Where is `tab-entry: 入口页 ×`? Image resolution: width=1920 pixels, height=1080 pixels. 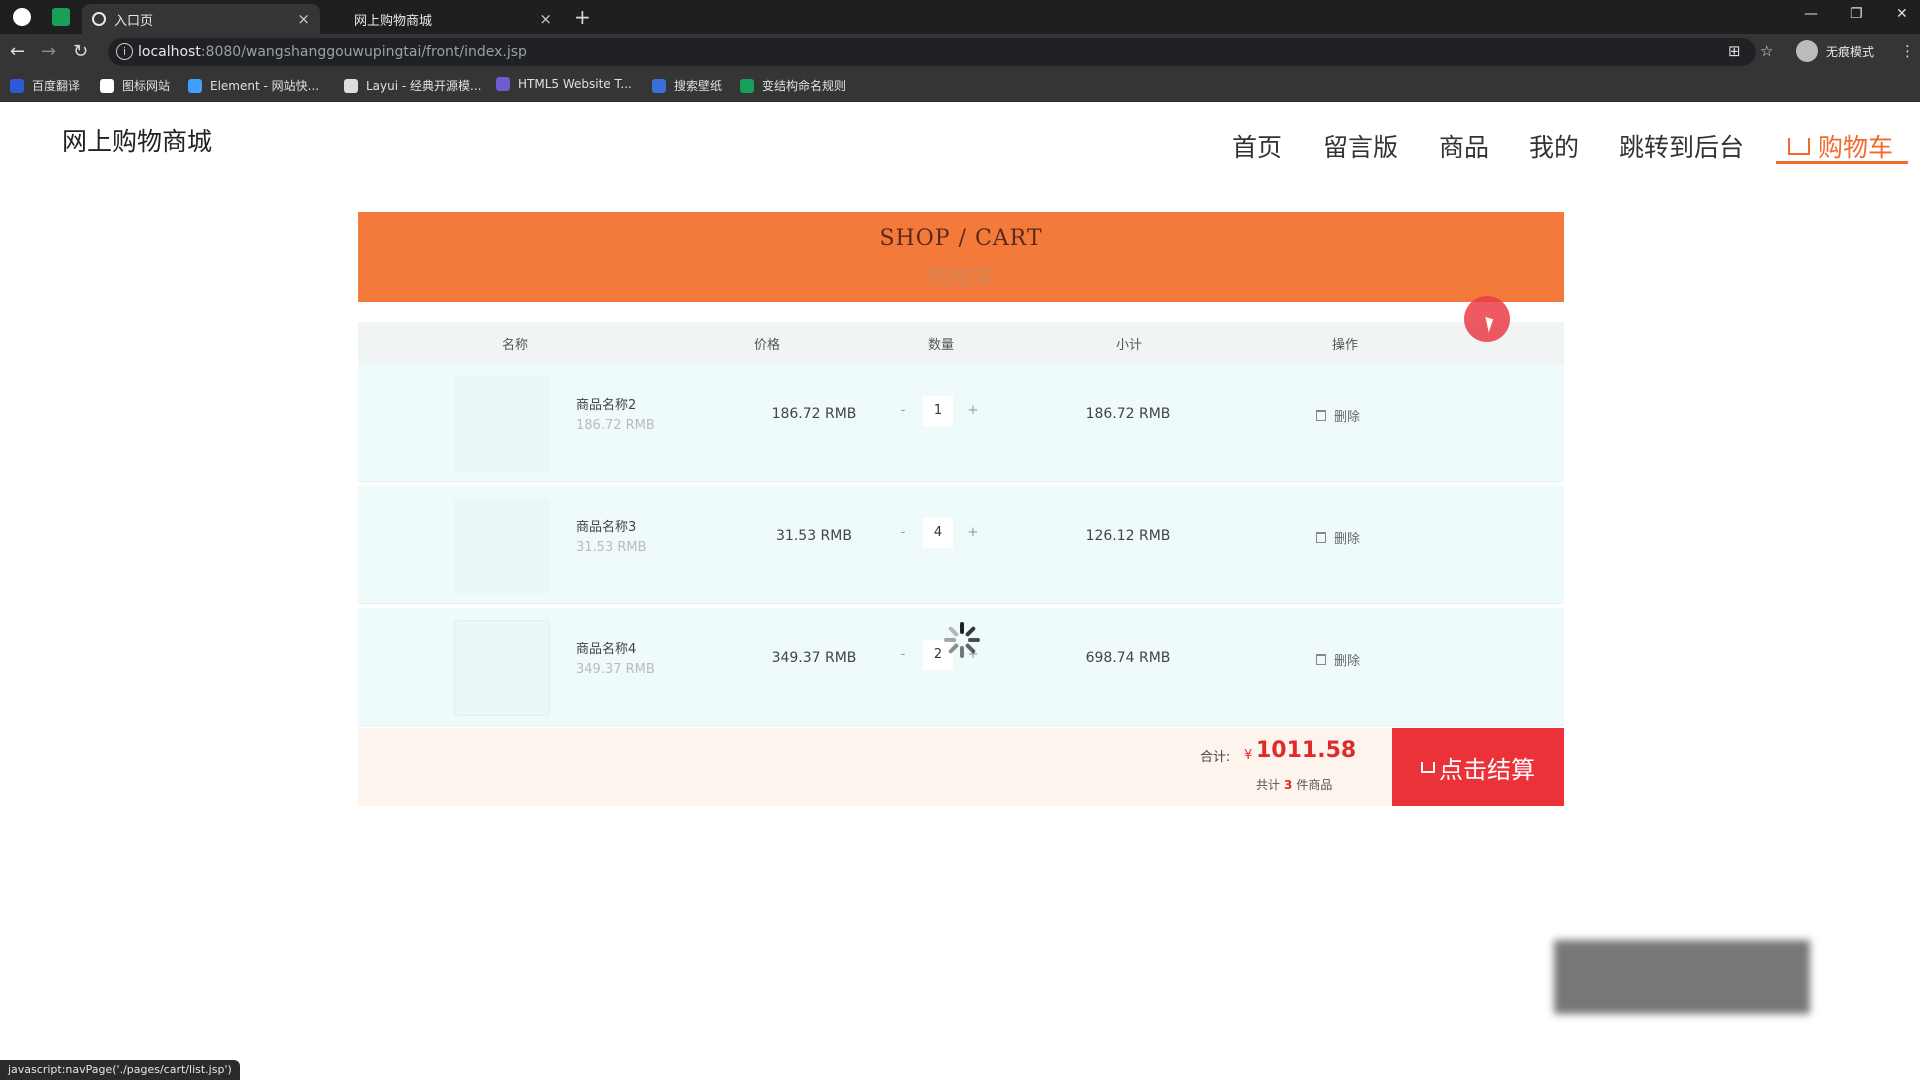 tab-entry: 入口页 × is located at coordinates (201, 19).